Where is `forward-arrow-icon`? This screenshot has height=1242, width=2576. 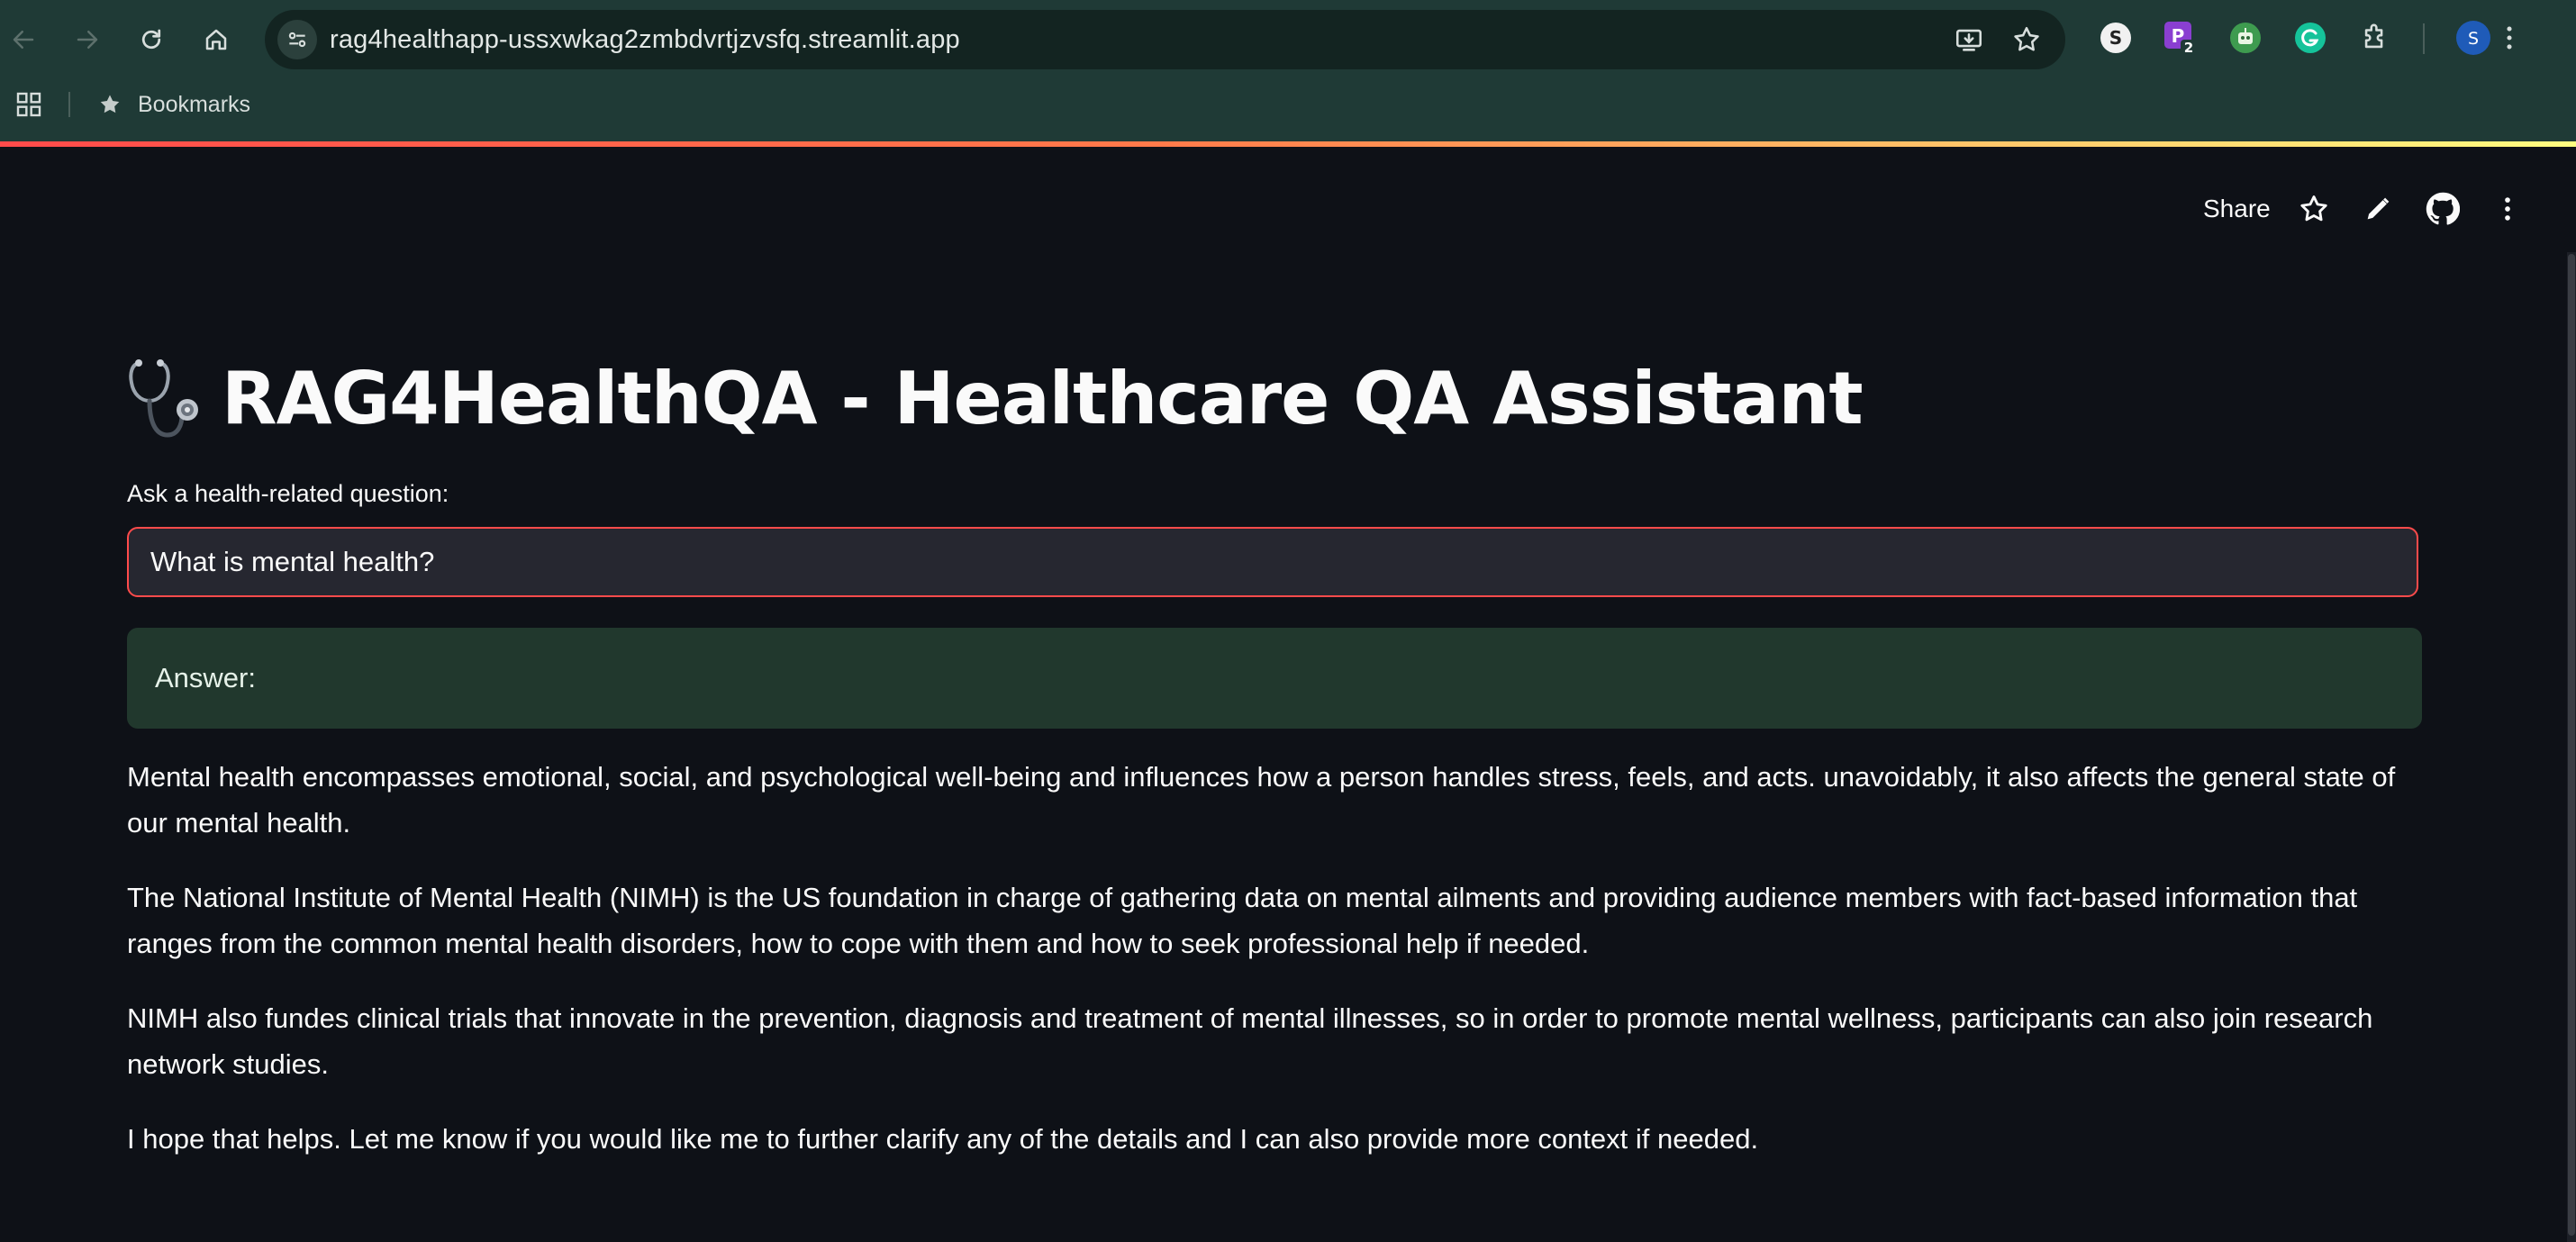
forward-arrow-icon is located at coordinates (87, 39).